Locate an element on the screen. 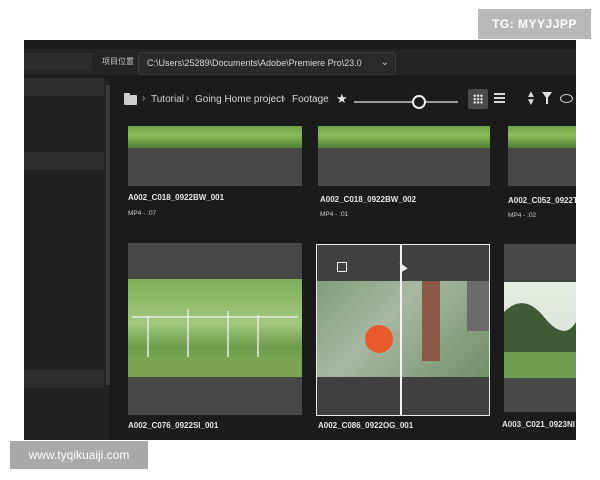  clip-name: A002_C076_0922SI_001 is located at coordinates (173, 425).